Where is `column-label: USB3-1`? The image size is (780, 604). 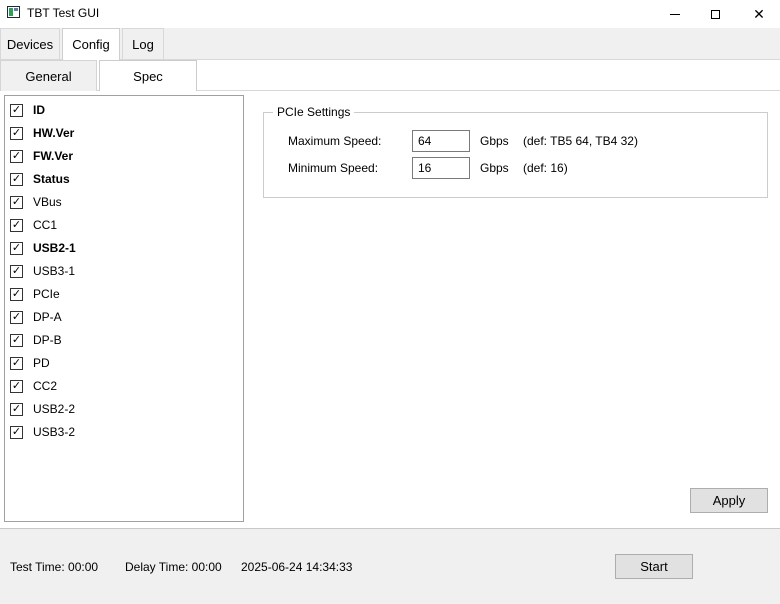 column-label: USB3-1 is located at coordinates (54, 271).